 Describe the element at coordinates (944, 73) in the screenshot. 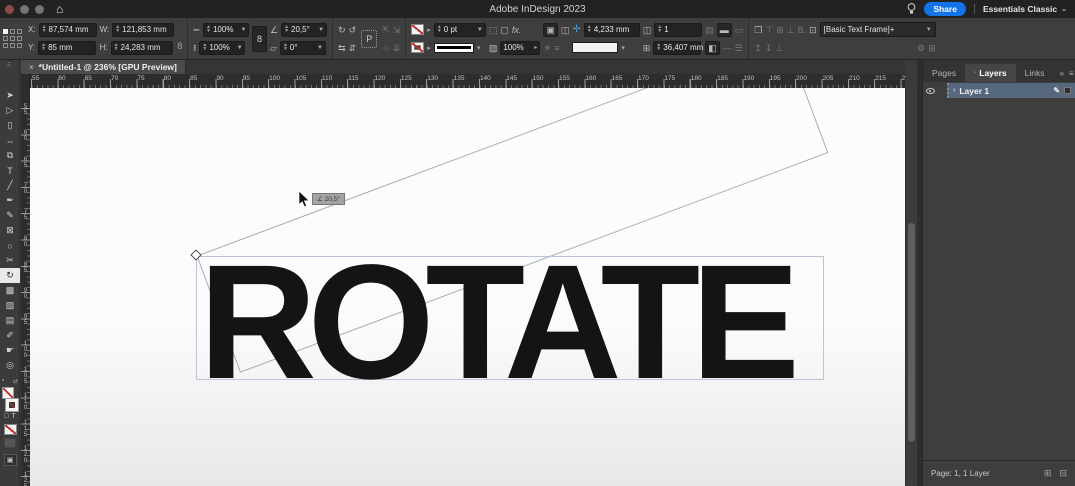

I see `tab-pages: Pages` at that location.